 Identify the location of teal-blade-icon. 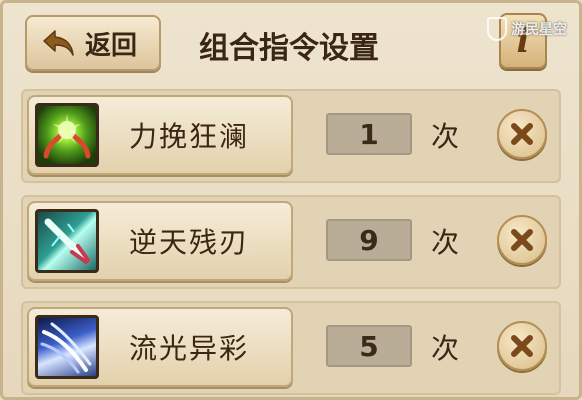
(67, 241).